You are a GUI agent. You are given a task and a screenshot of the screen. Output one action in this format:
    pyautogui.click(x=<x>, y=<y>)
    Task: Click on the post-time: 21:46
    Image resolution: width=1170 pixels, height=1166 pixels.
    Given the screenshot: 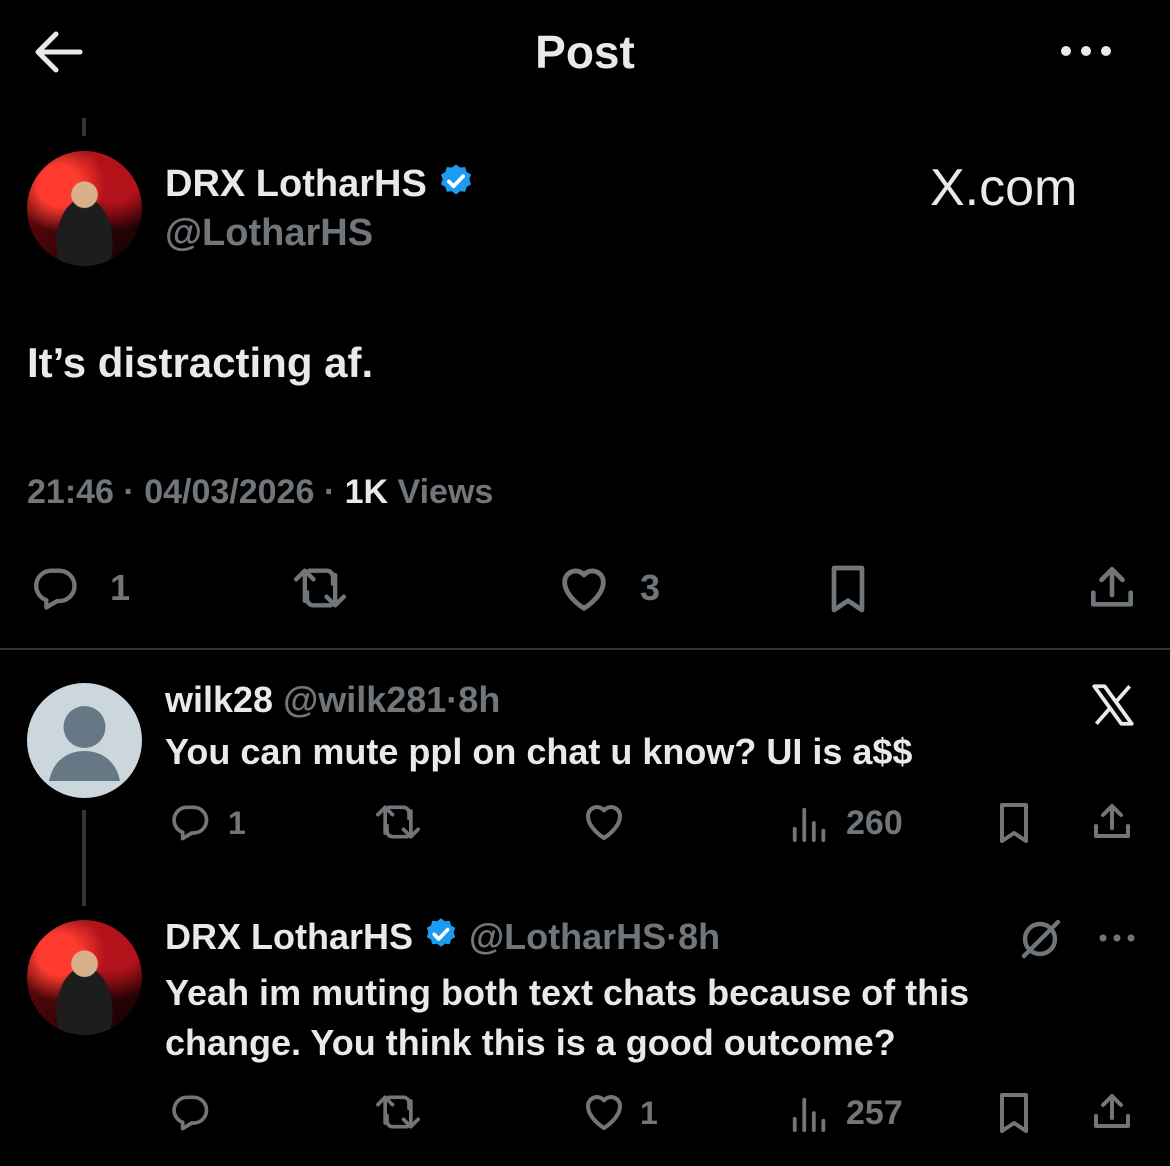 What is the action you would take?
    pyautogui.click(x=70, y=492)
    